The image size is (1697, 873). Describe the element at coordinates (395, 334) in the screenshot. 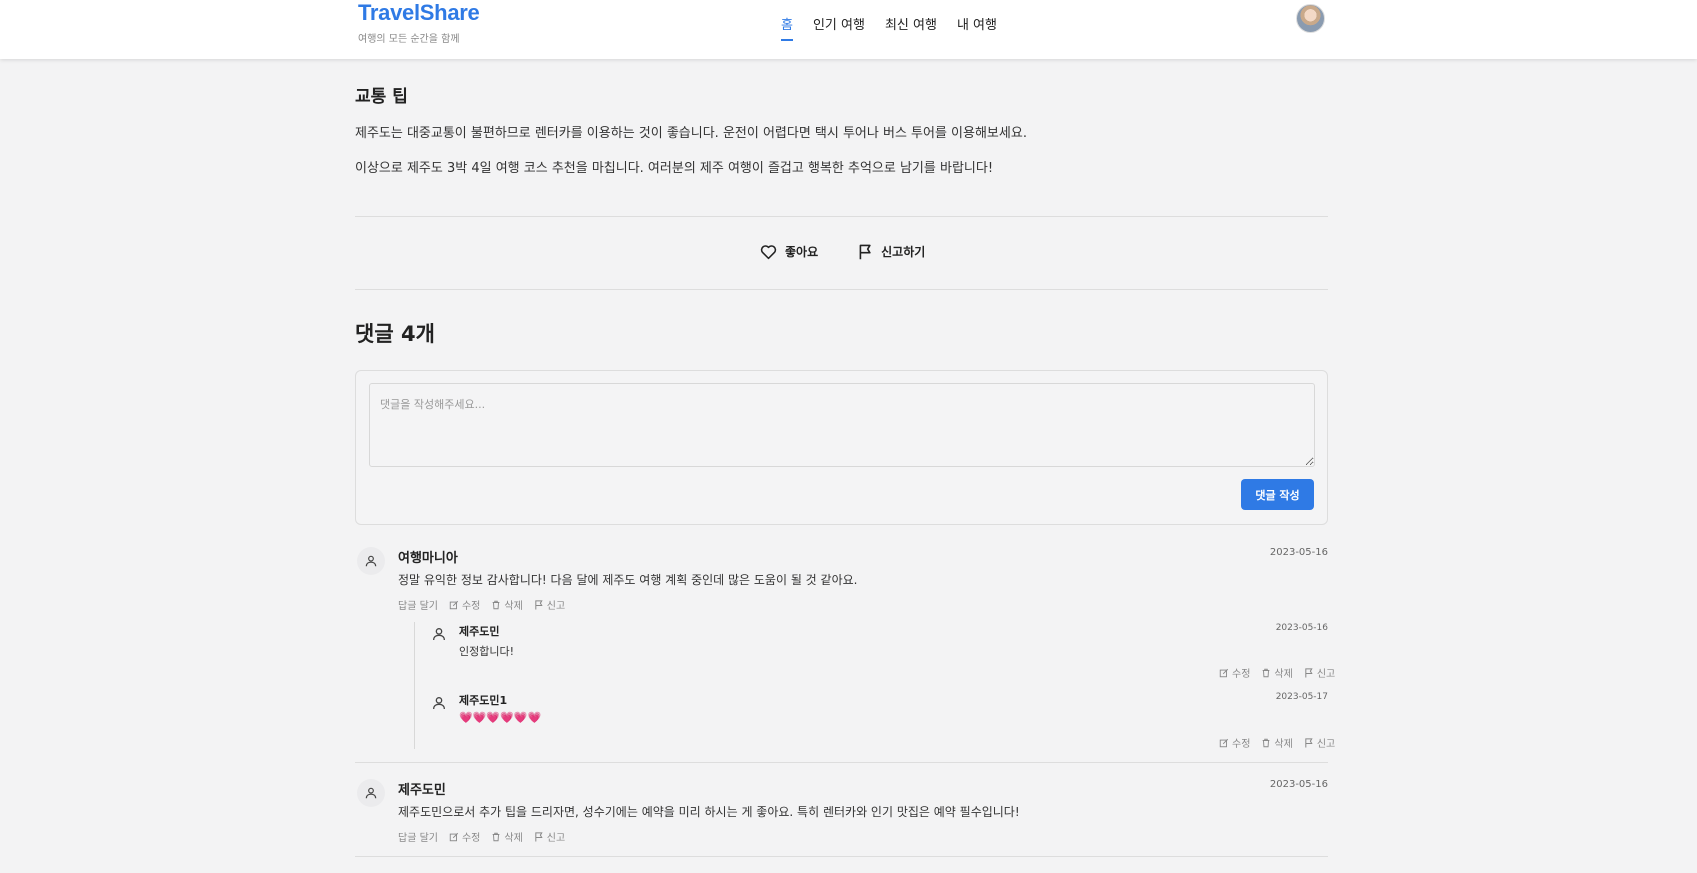

I see `comments-title: 댓글 4개` at that location.